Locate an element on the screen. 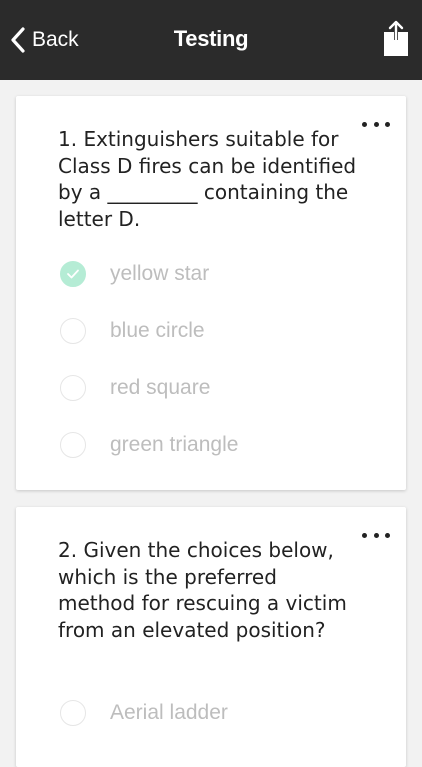 Image resolution: width=422 pixels, height=767 pixels. answer-option: yellow star is located at coordinates (134, 274).